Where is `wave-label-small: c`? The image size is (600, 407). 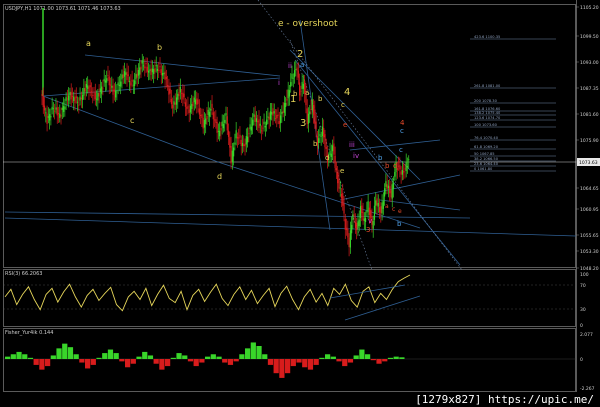 wave-label-small: c is located at coordinates (401, 150).